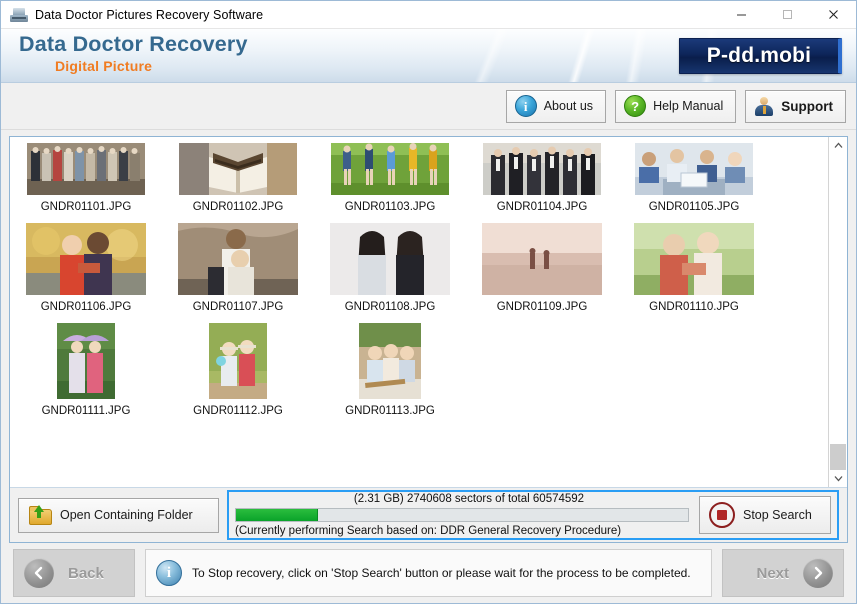 This screenshot has height=604, width=857. I want to click on help-manual-label: Help Manual, so click(688, 106).